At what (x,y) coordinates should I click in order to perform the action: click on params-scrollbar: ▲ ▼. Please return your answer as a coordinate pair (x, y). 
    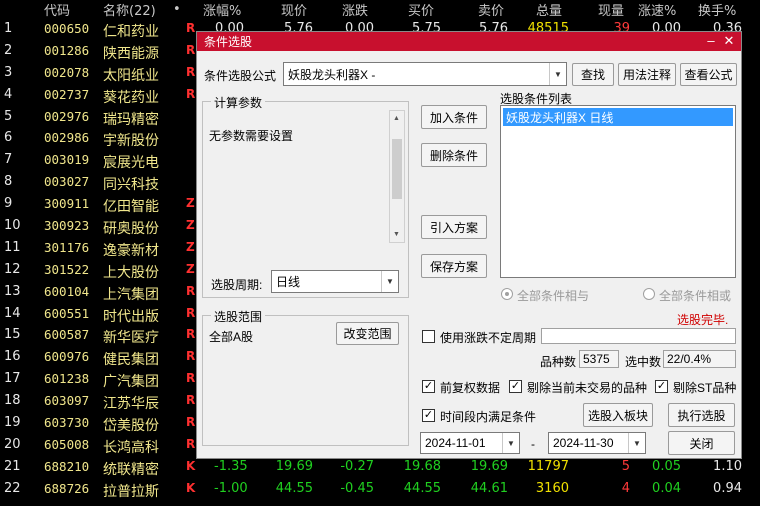
    Looking at the image, I should click on (397, 176).